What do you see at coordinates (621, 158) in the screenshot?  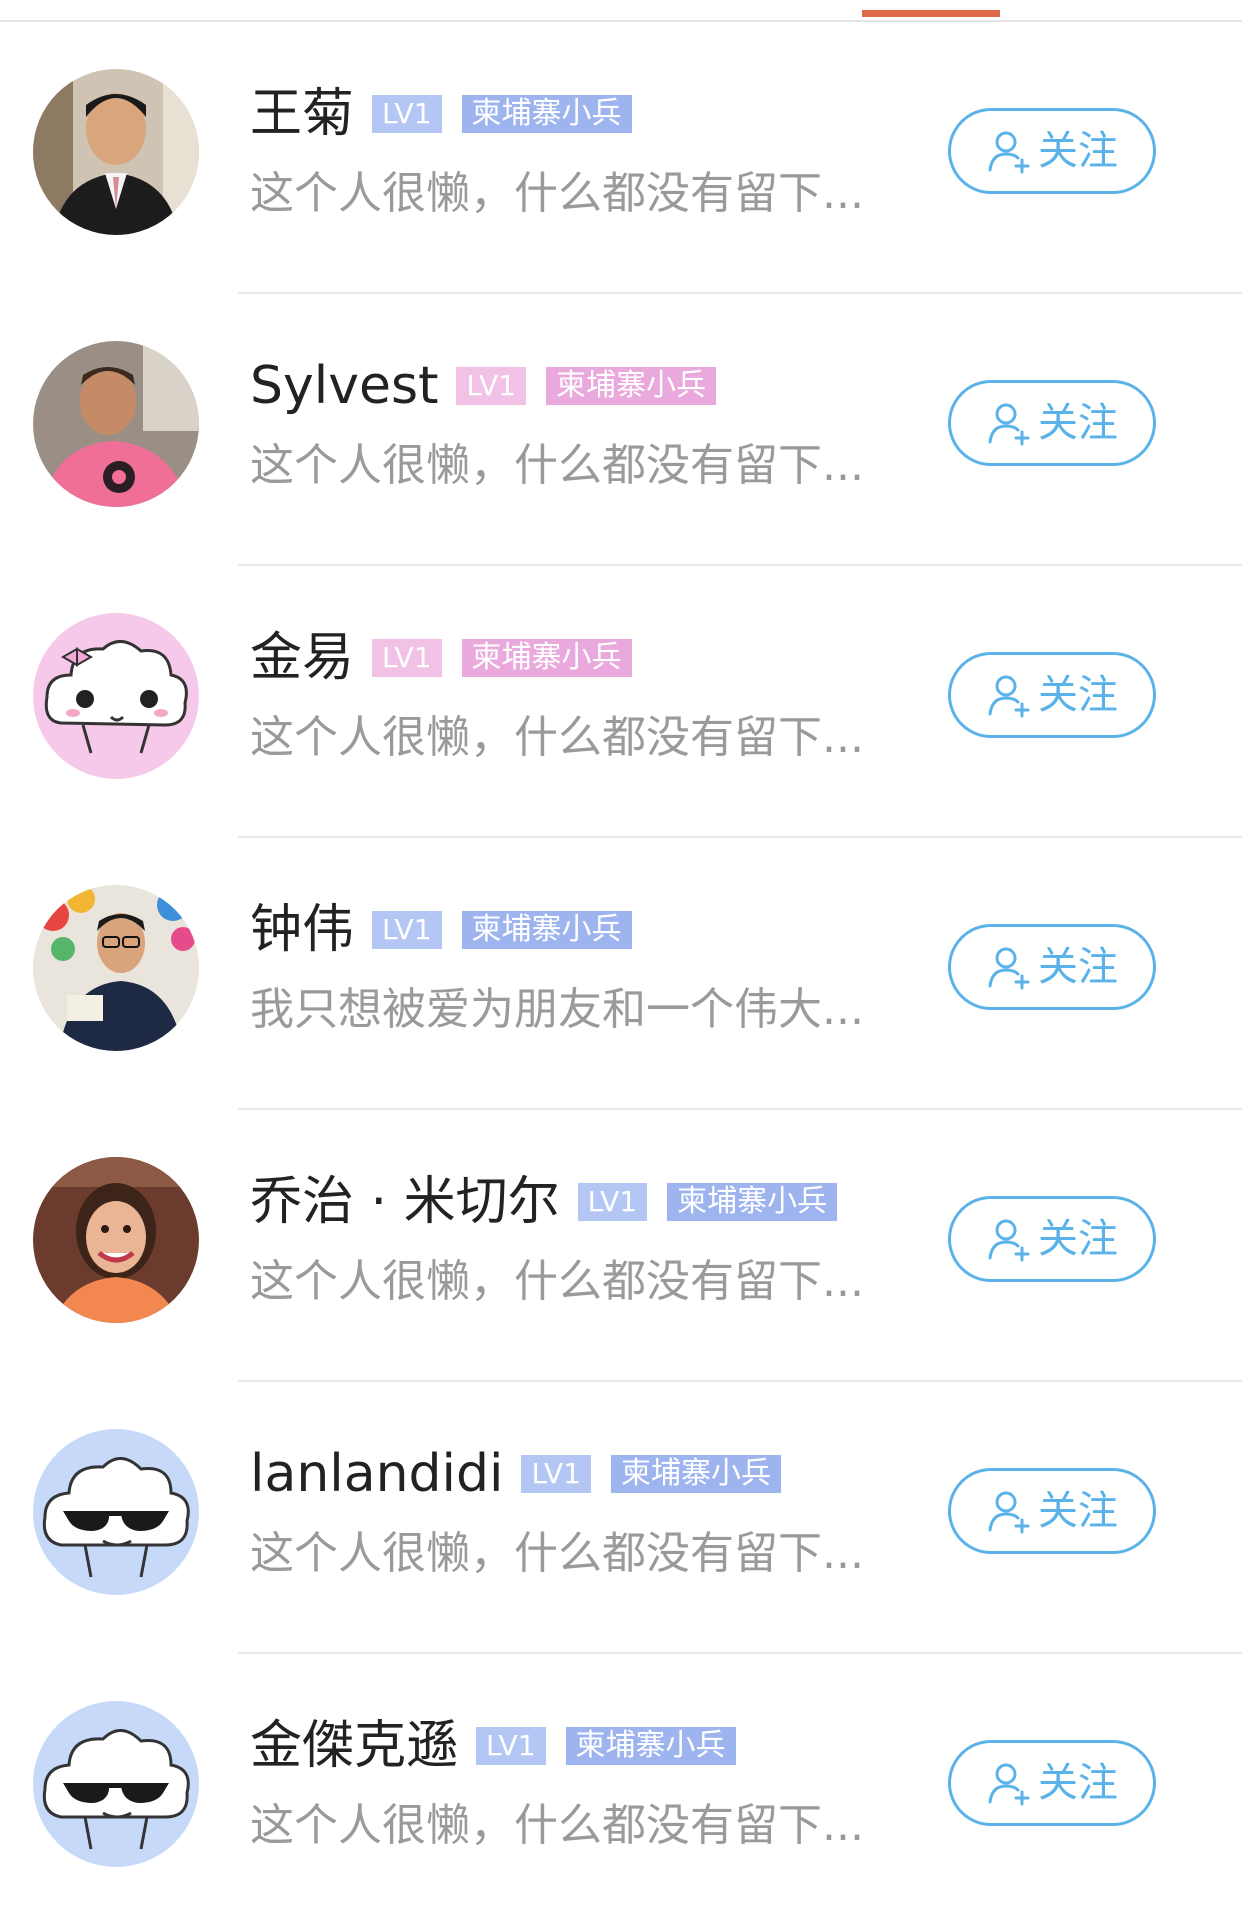 I see `user-row: 王菊 LV1 柬埔寨小兵 这个人很懒，什么都没有留下... 关注` at bounding box center [621, 158].